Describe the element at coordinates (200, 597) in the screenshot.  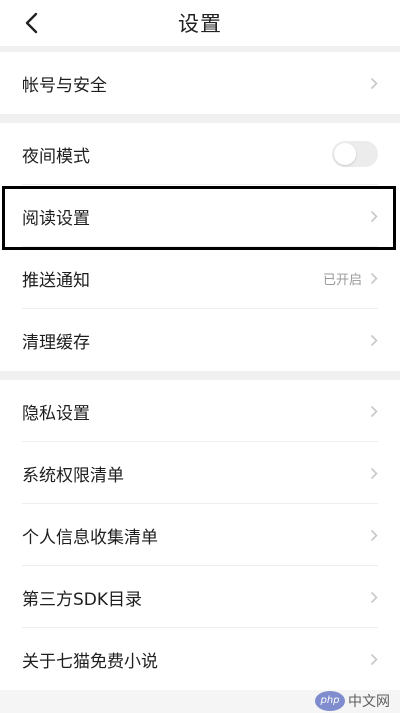
I see `settings-item-third-party-sdk: 第三方SDK目录` at that location.